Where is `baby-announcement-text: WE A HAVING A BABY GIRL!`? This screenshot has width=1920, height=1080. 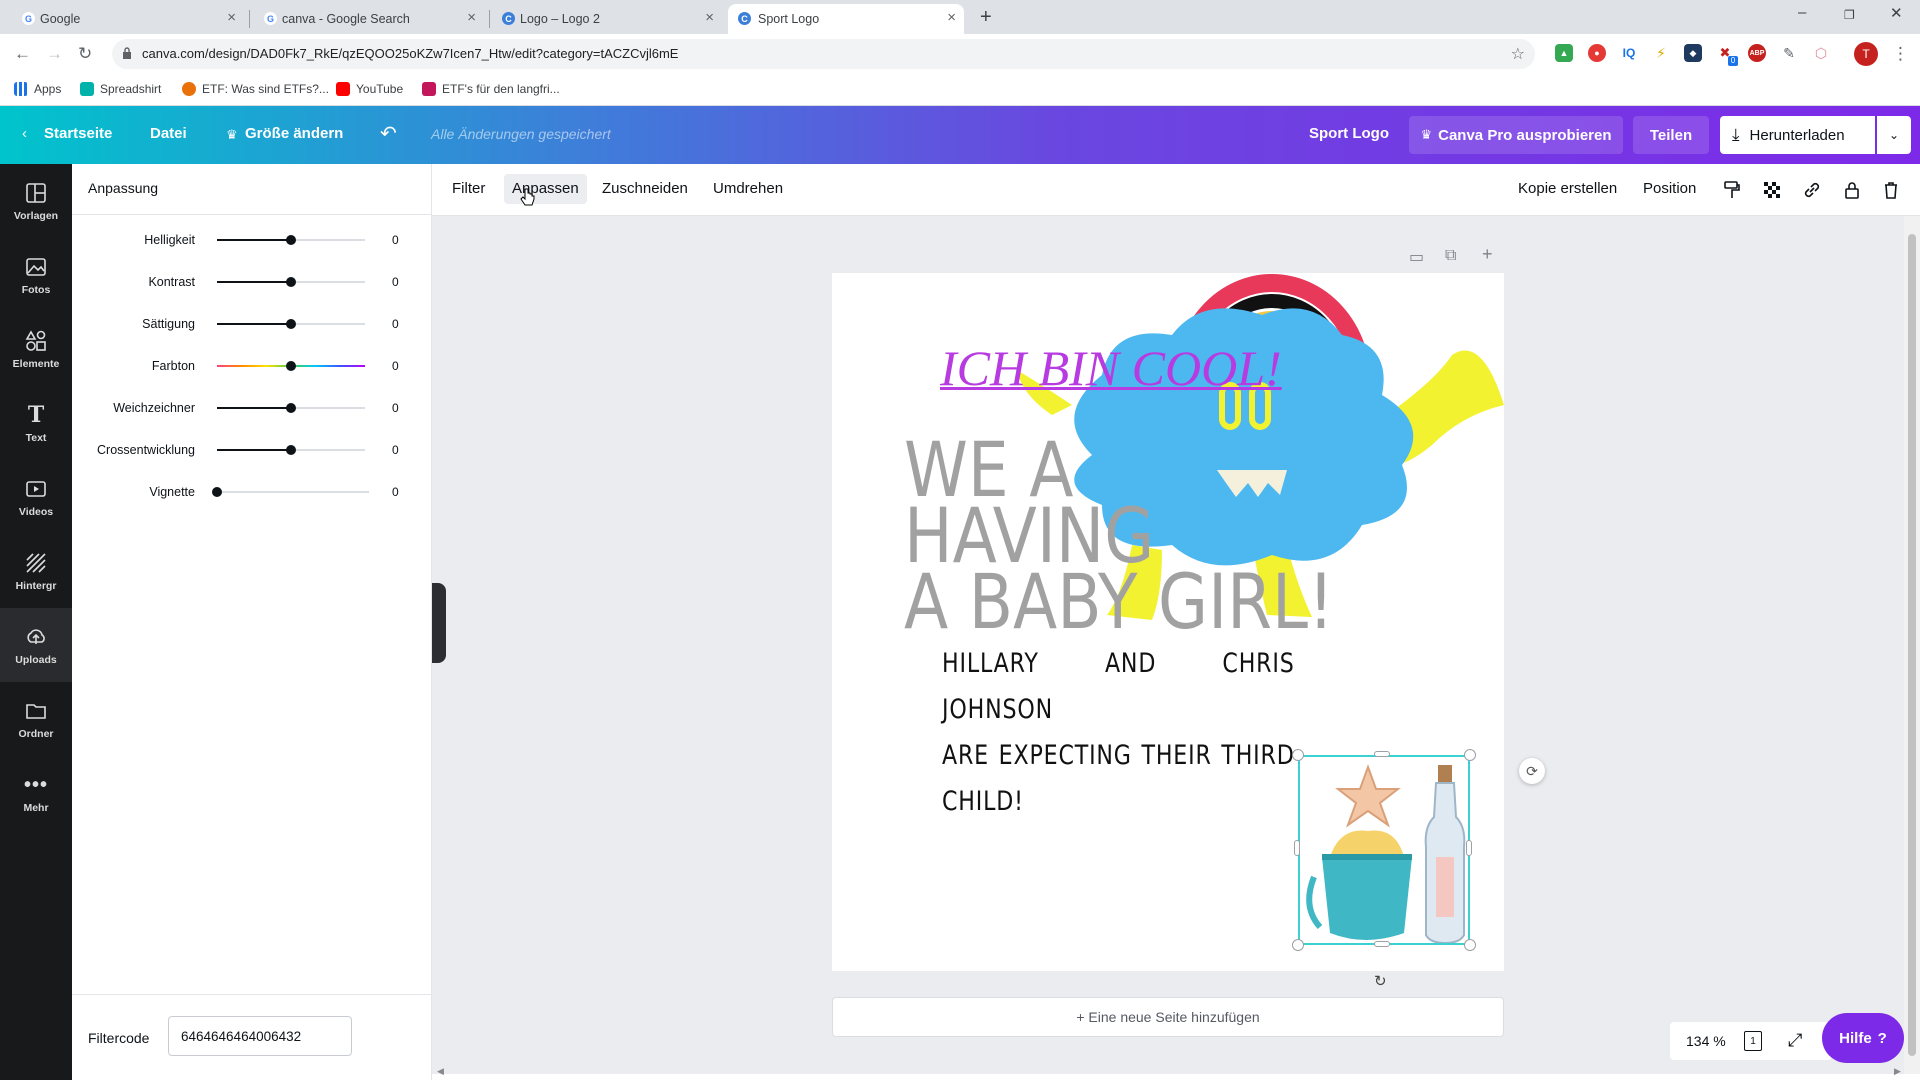
baby-announcement-text: WE A HAVING A BABY GIRL! is located at coordinates (1119, 536).